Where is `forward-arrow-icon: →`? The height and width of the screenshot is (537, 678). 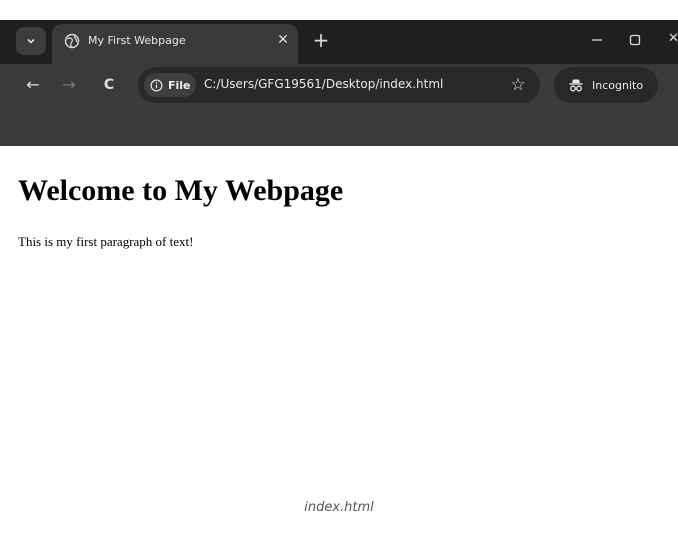 forward-arrow-icon: → is located at coordinates (69, 85).